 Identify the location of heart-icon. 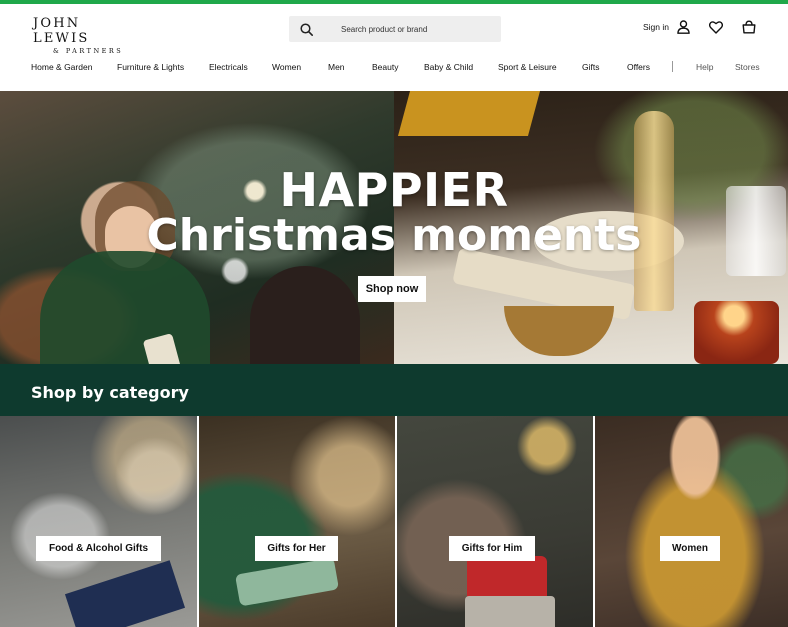
(716, 27).